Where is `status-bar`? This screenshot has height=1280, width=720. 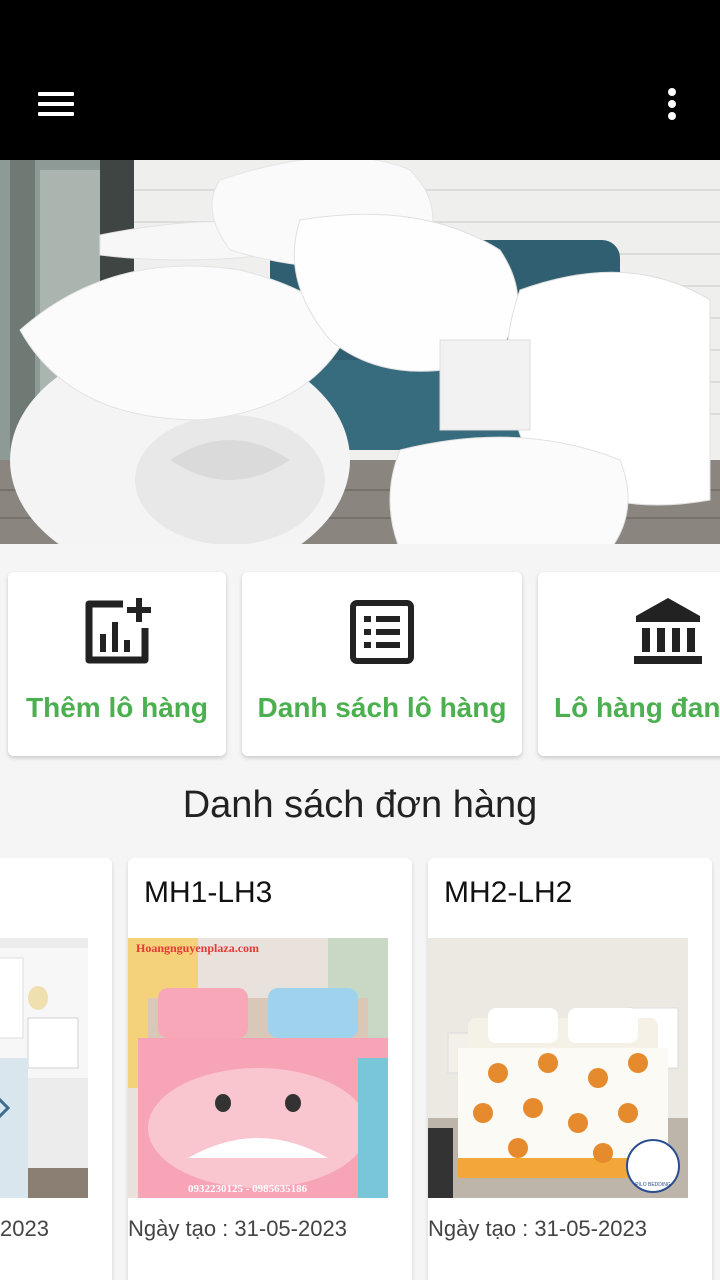
status-bar is located at coordinates (360, 24).